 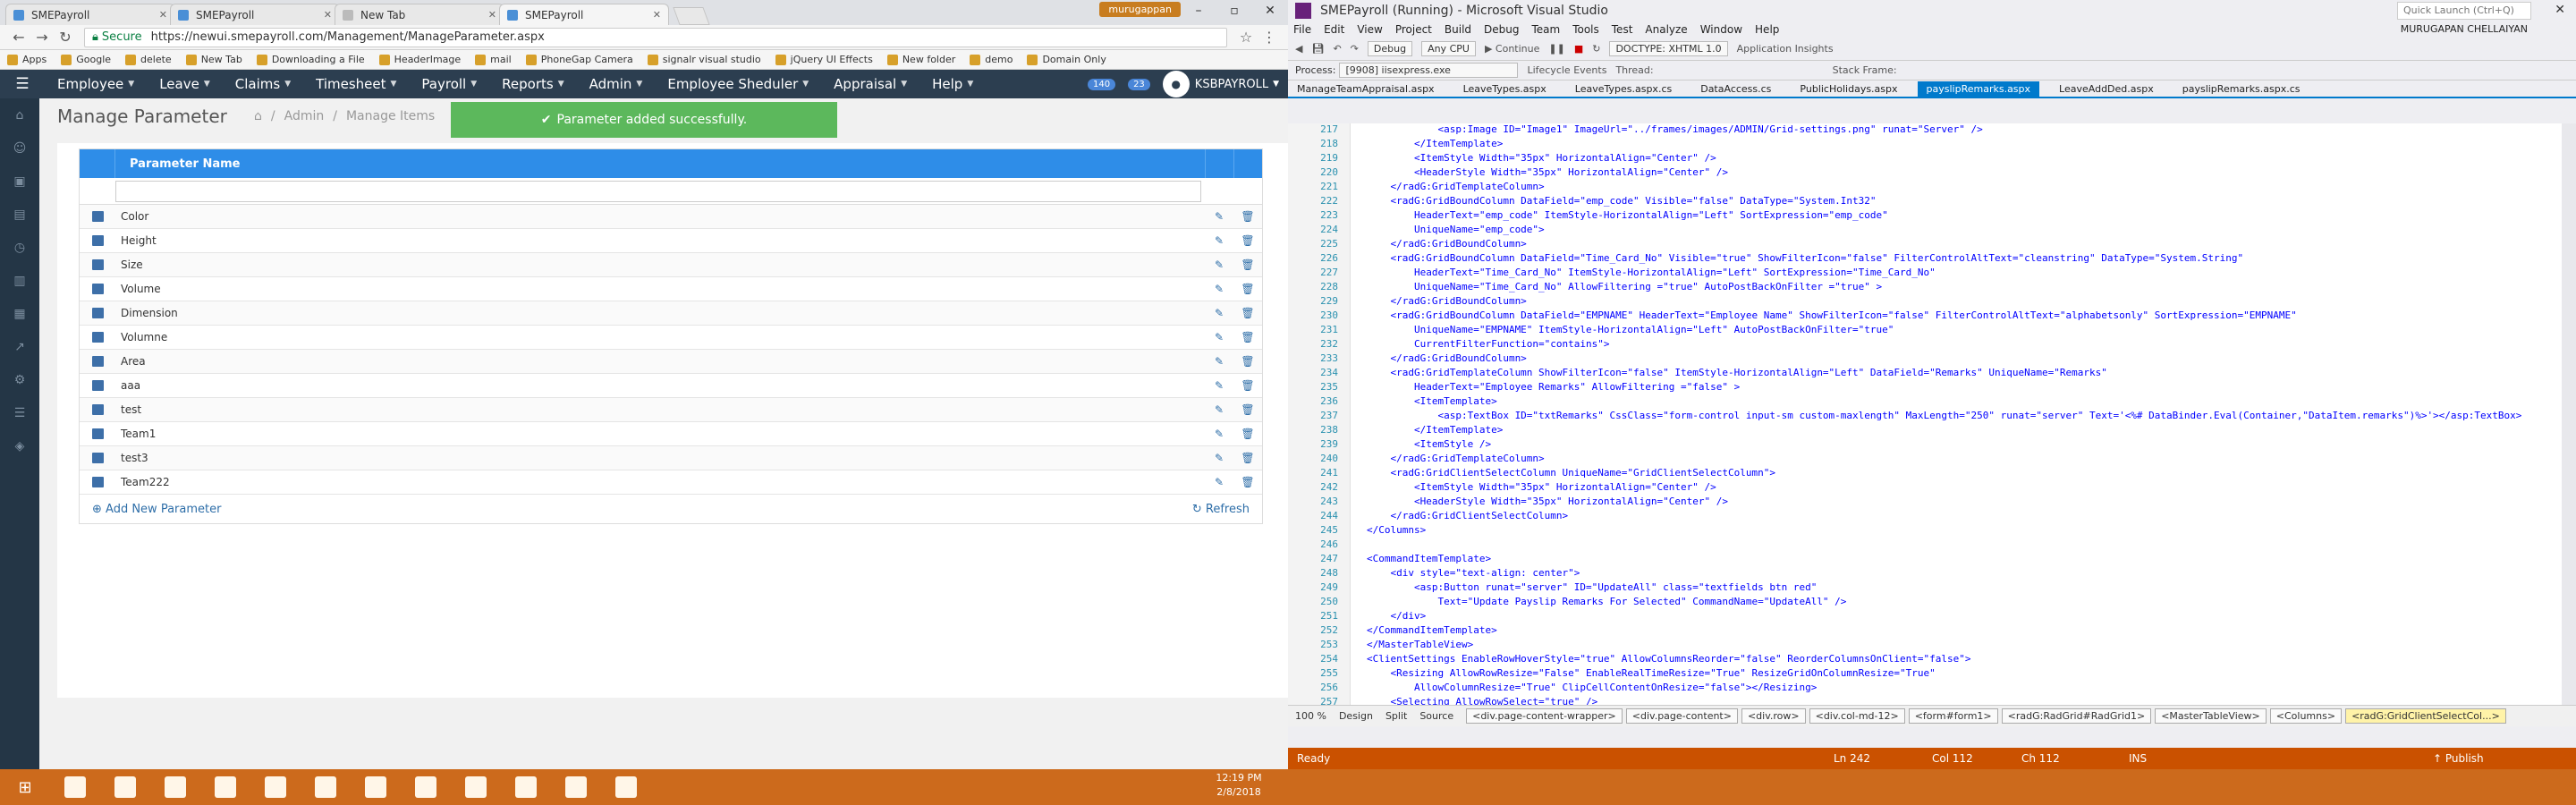 I want to click on bookmark-item: New folder, so click(x=920, y=59).